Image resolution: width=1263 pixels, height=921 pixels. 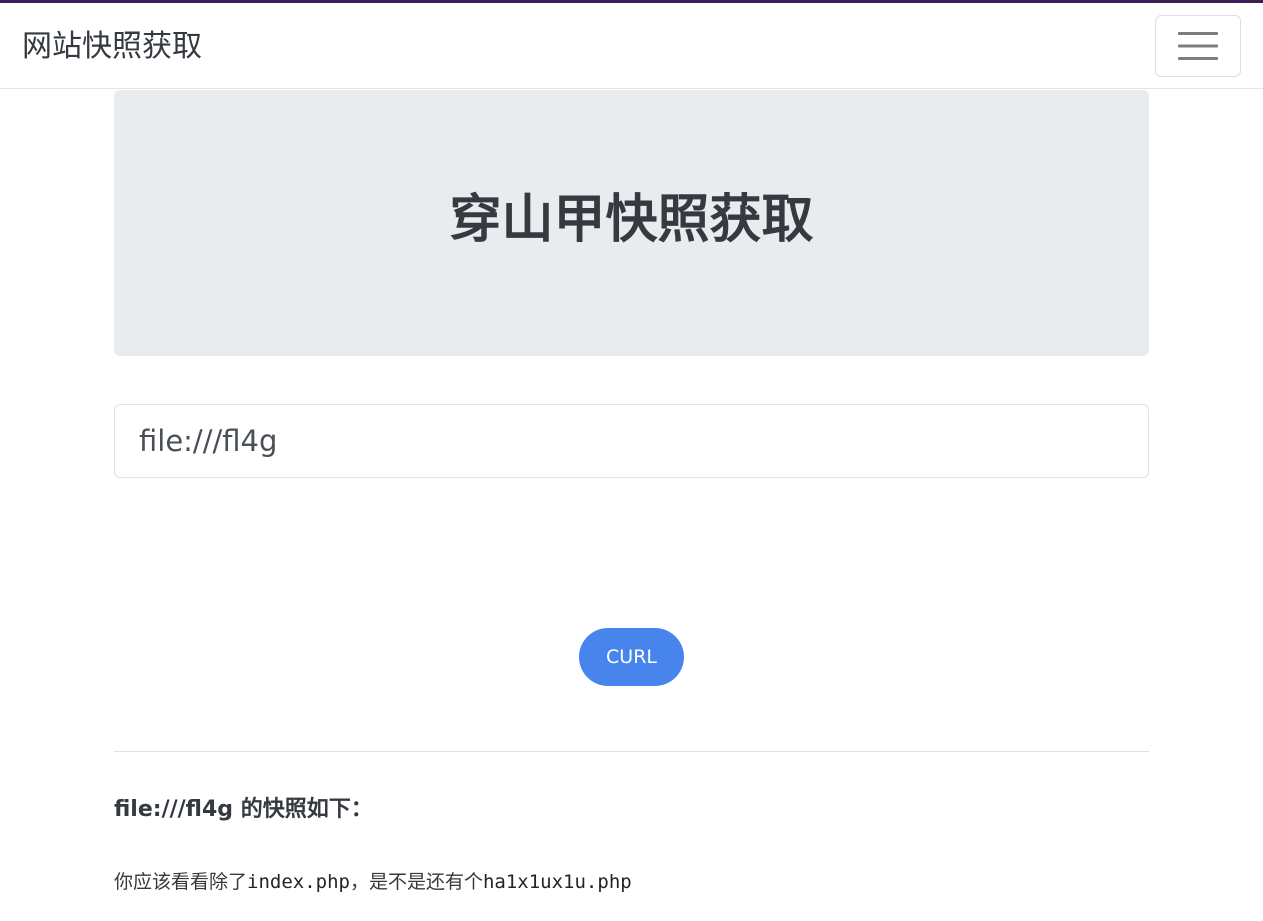 I want to click on navbar-brand: 网站快照获取, so click(x=112, y=47).